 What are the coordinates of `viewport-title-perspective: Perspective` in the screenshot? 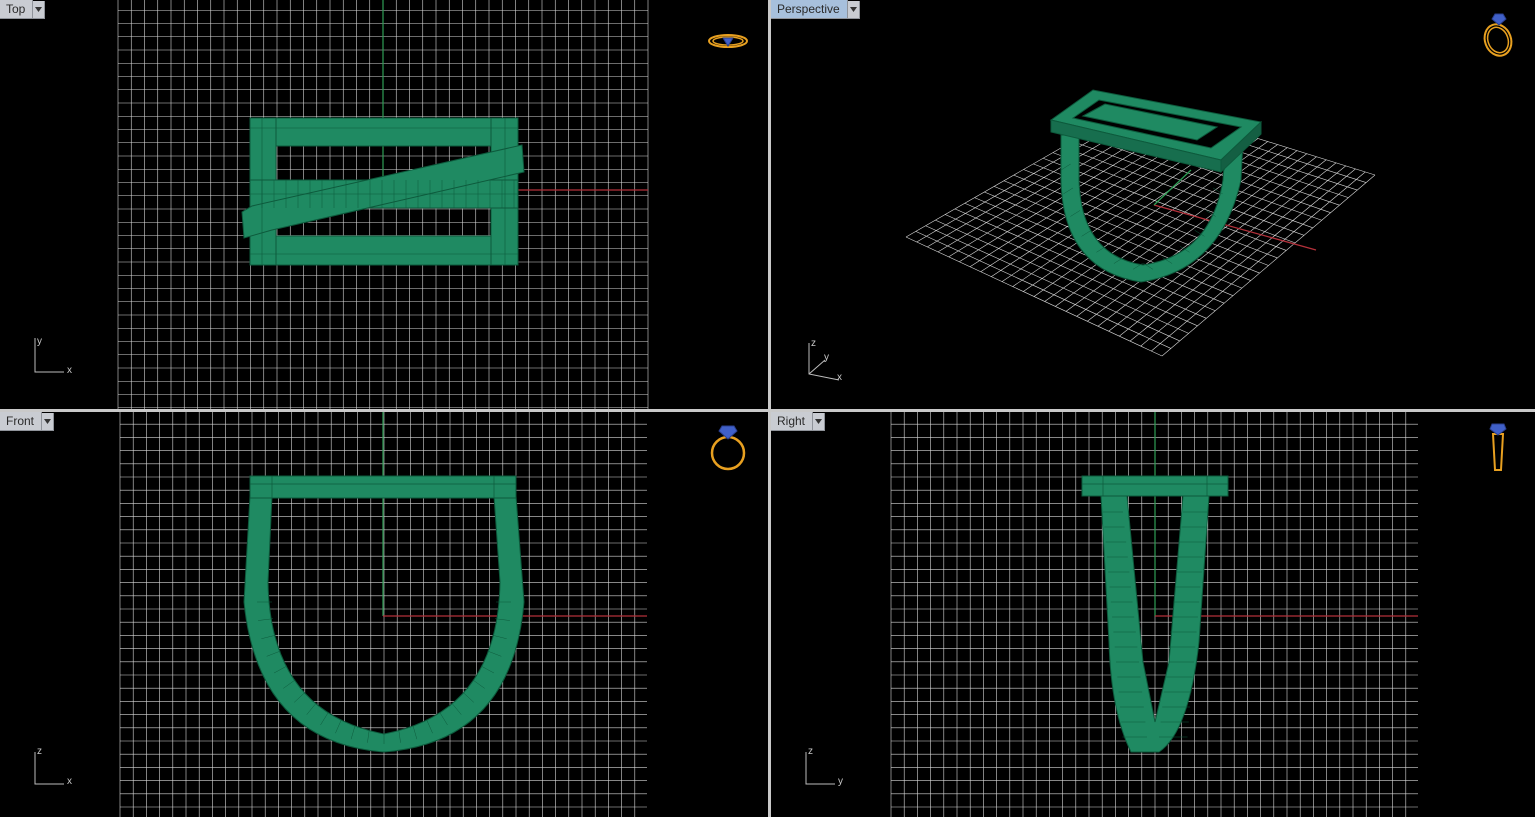 It's located at (809, 9).